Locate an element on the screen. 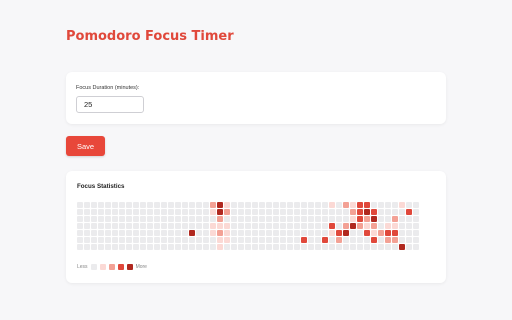  focus-duration-input is located at coordinates (110, 104).